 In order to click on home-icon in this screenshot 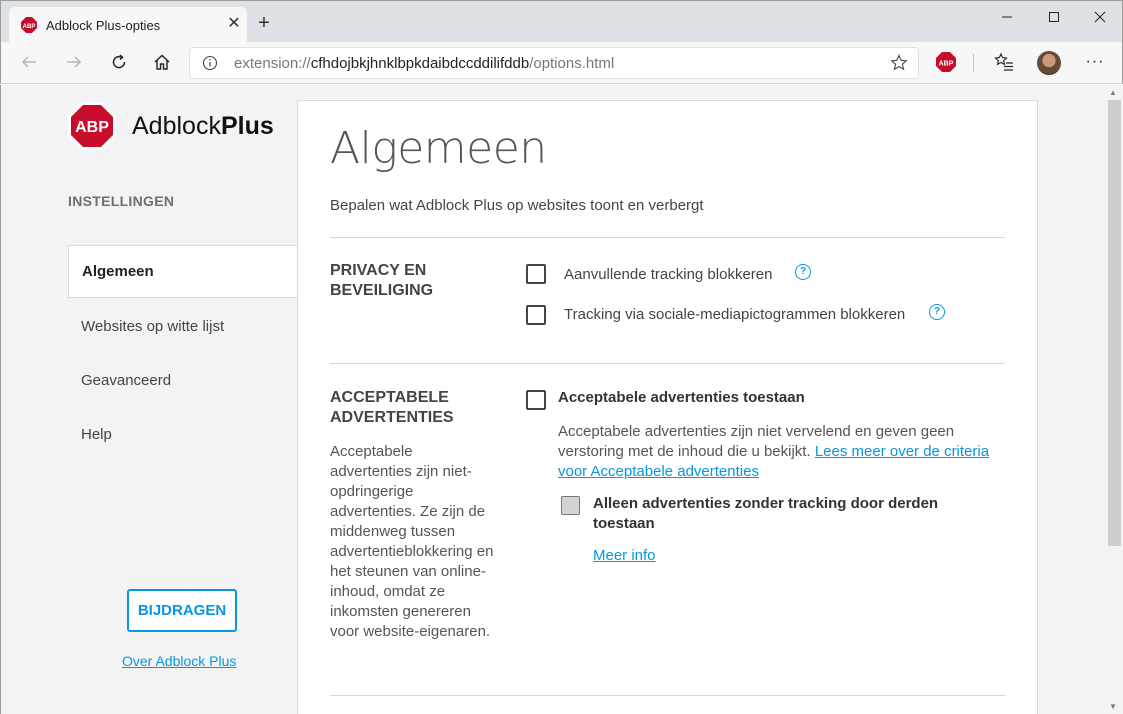, I will do `click(162, 62)`.